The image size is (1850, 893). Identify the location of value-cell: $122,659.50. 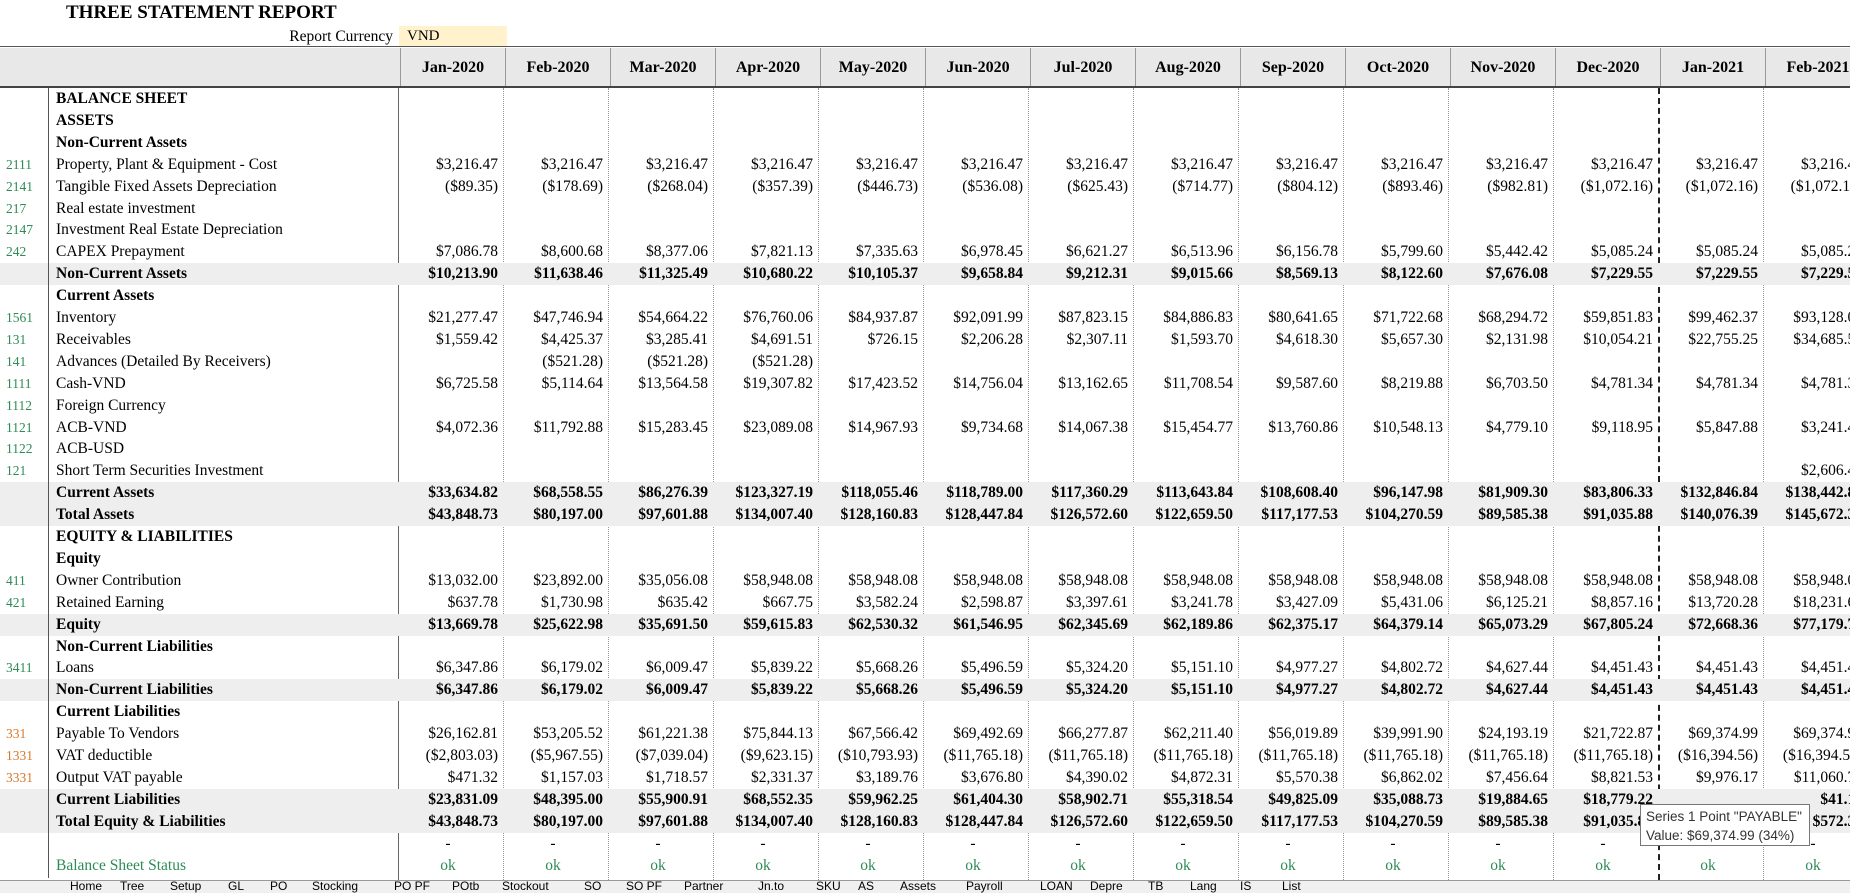
(1183, 515).